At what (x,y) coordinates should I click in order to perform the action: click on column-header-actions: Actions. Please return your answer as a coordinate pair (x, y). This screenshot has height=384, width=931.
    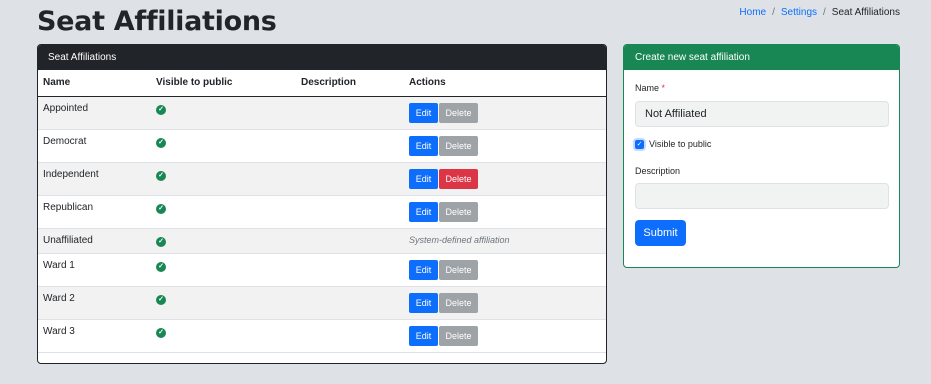
    Looking at the image, I should click on (505, 83).